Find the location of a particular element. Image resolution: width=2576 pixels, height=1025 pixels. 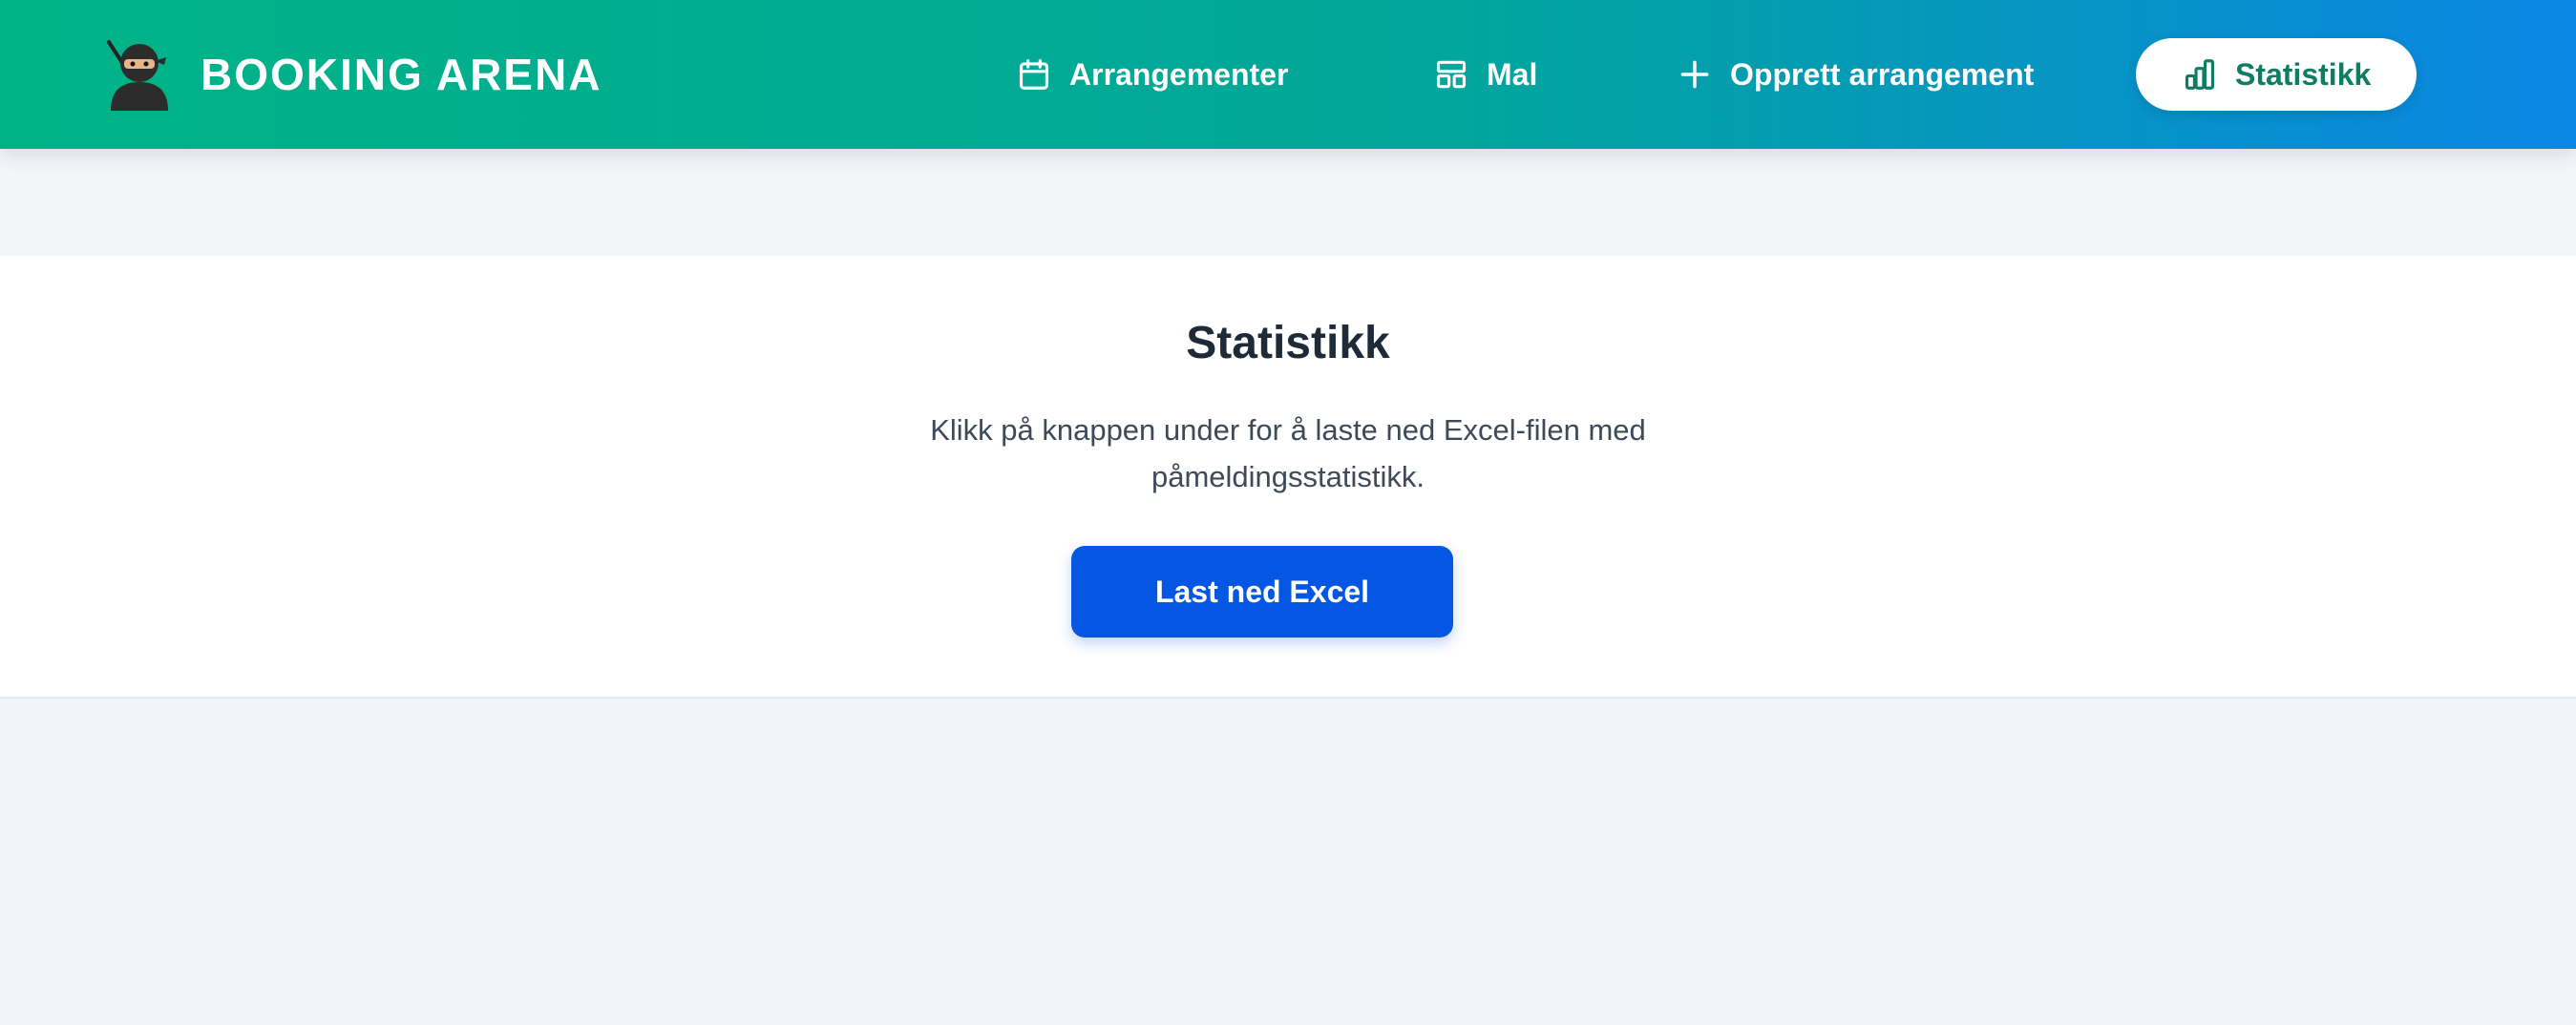

brand-title: BOOKING ARENA is located at coordinates (401, 74).